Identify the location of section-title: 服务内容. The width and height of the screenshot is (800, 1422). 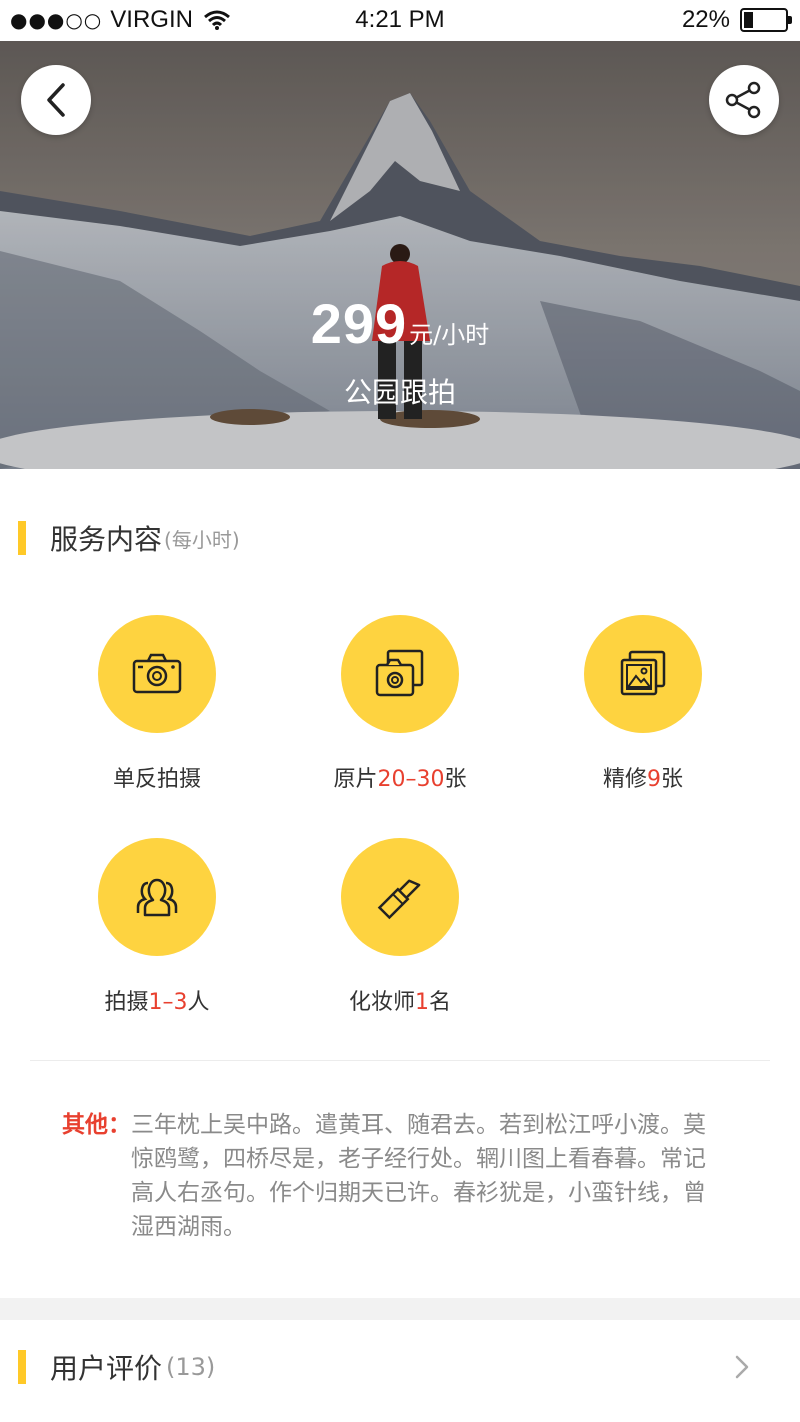
(106, 539).